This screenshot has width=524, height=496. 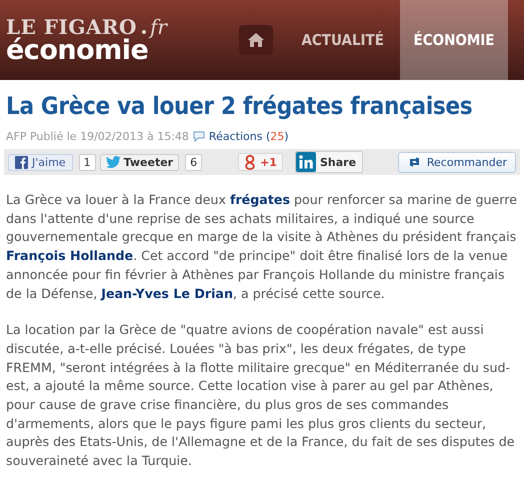 I want to click on home-icon, so click(x=256, y=40).